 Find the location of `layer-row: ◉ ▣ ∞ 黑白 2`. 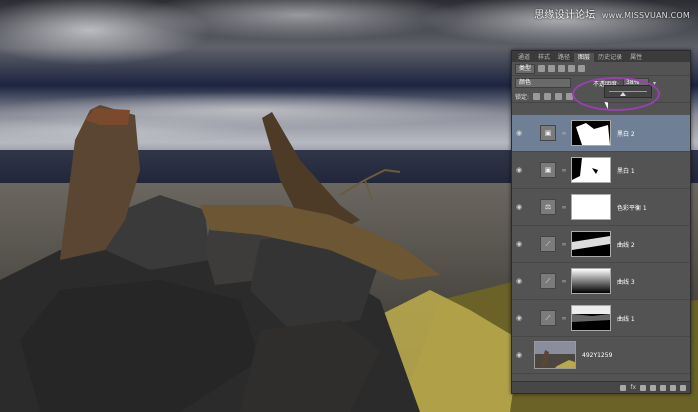

layer-row: ◉ ▣ ∞ 黑白 2 is located at coordinates (601, 133).